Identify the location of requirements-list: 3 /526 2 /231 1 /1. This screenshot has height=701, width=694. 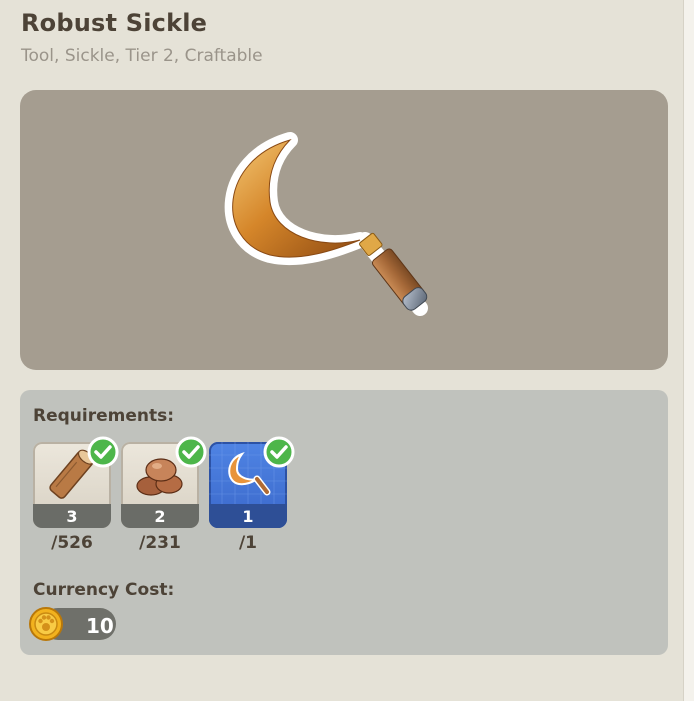
(183, 495).